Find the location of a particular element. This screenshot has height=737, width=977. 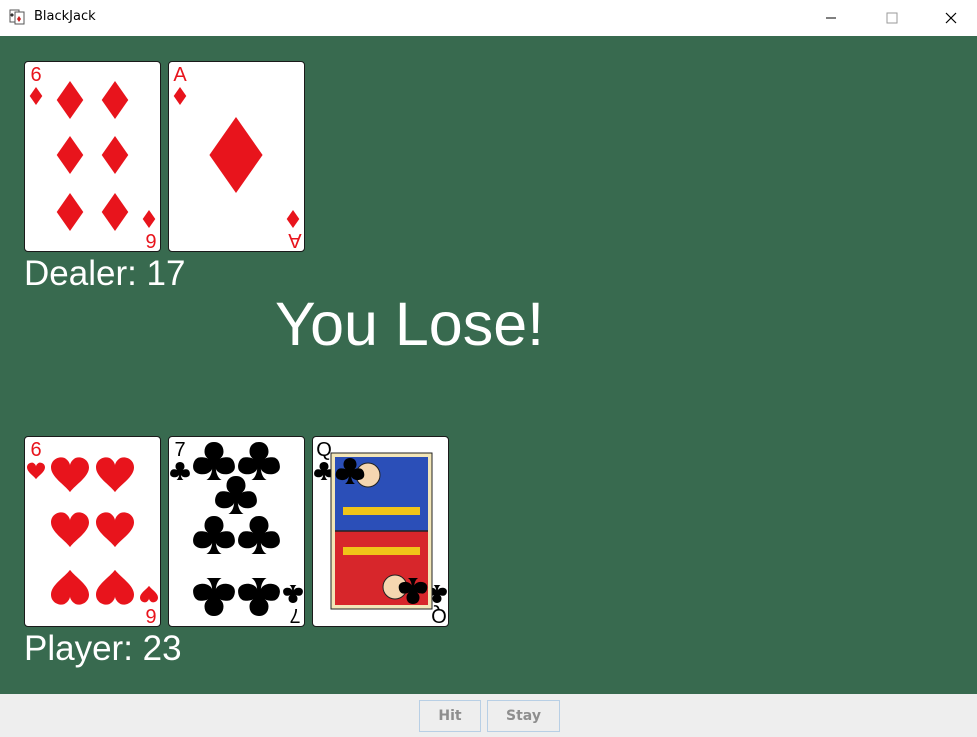

maximize-icon is located at coordinates (892, 18).